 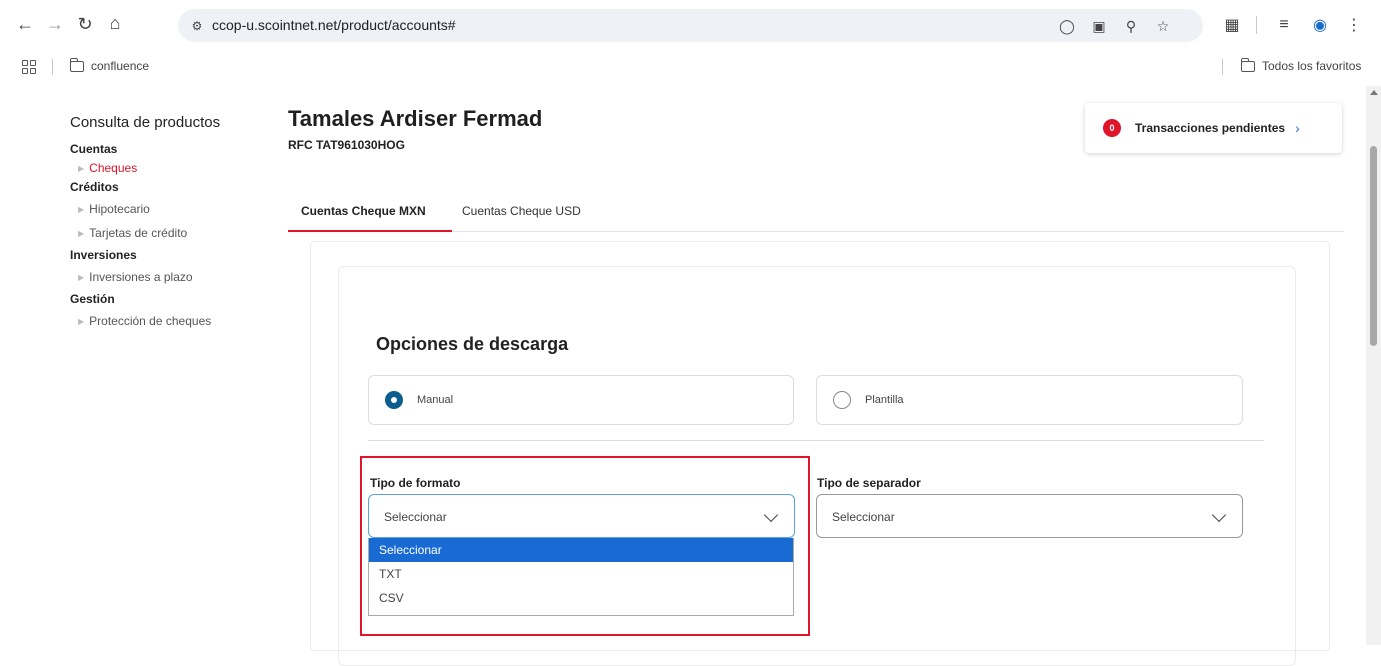 I want to click on pending-label: Transacciones pendientes, so click(x=1210, y=128).